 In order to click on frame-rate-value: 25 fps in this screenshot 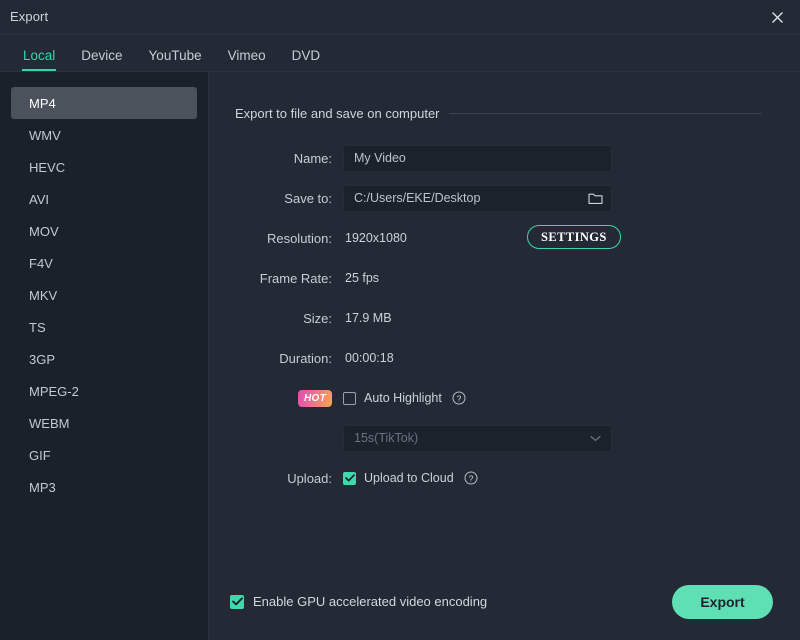, I will do `click(362, 278)`.